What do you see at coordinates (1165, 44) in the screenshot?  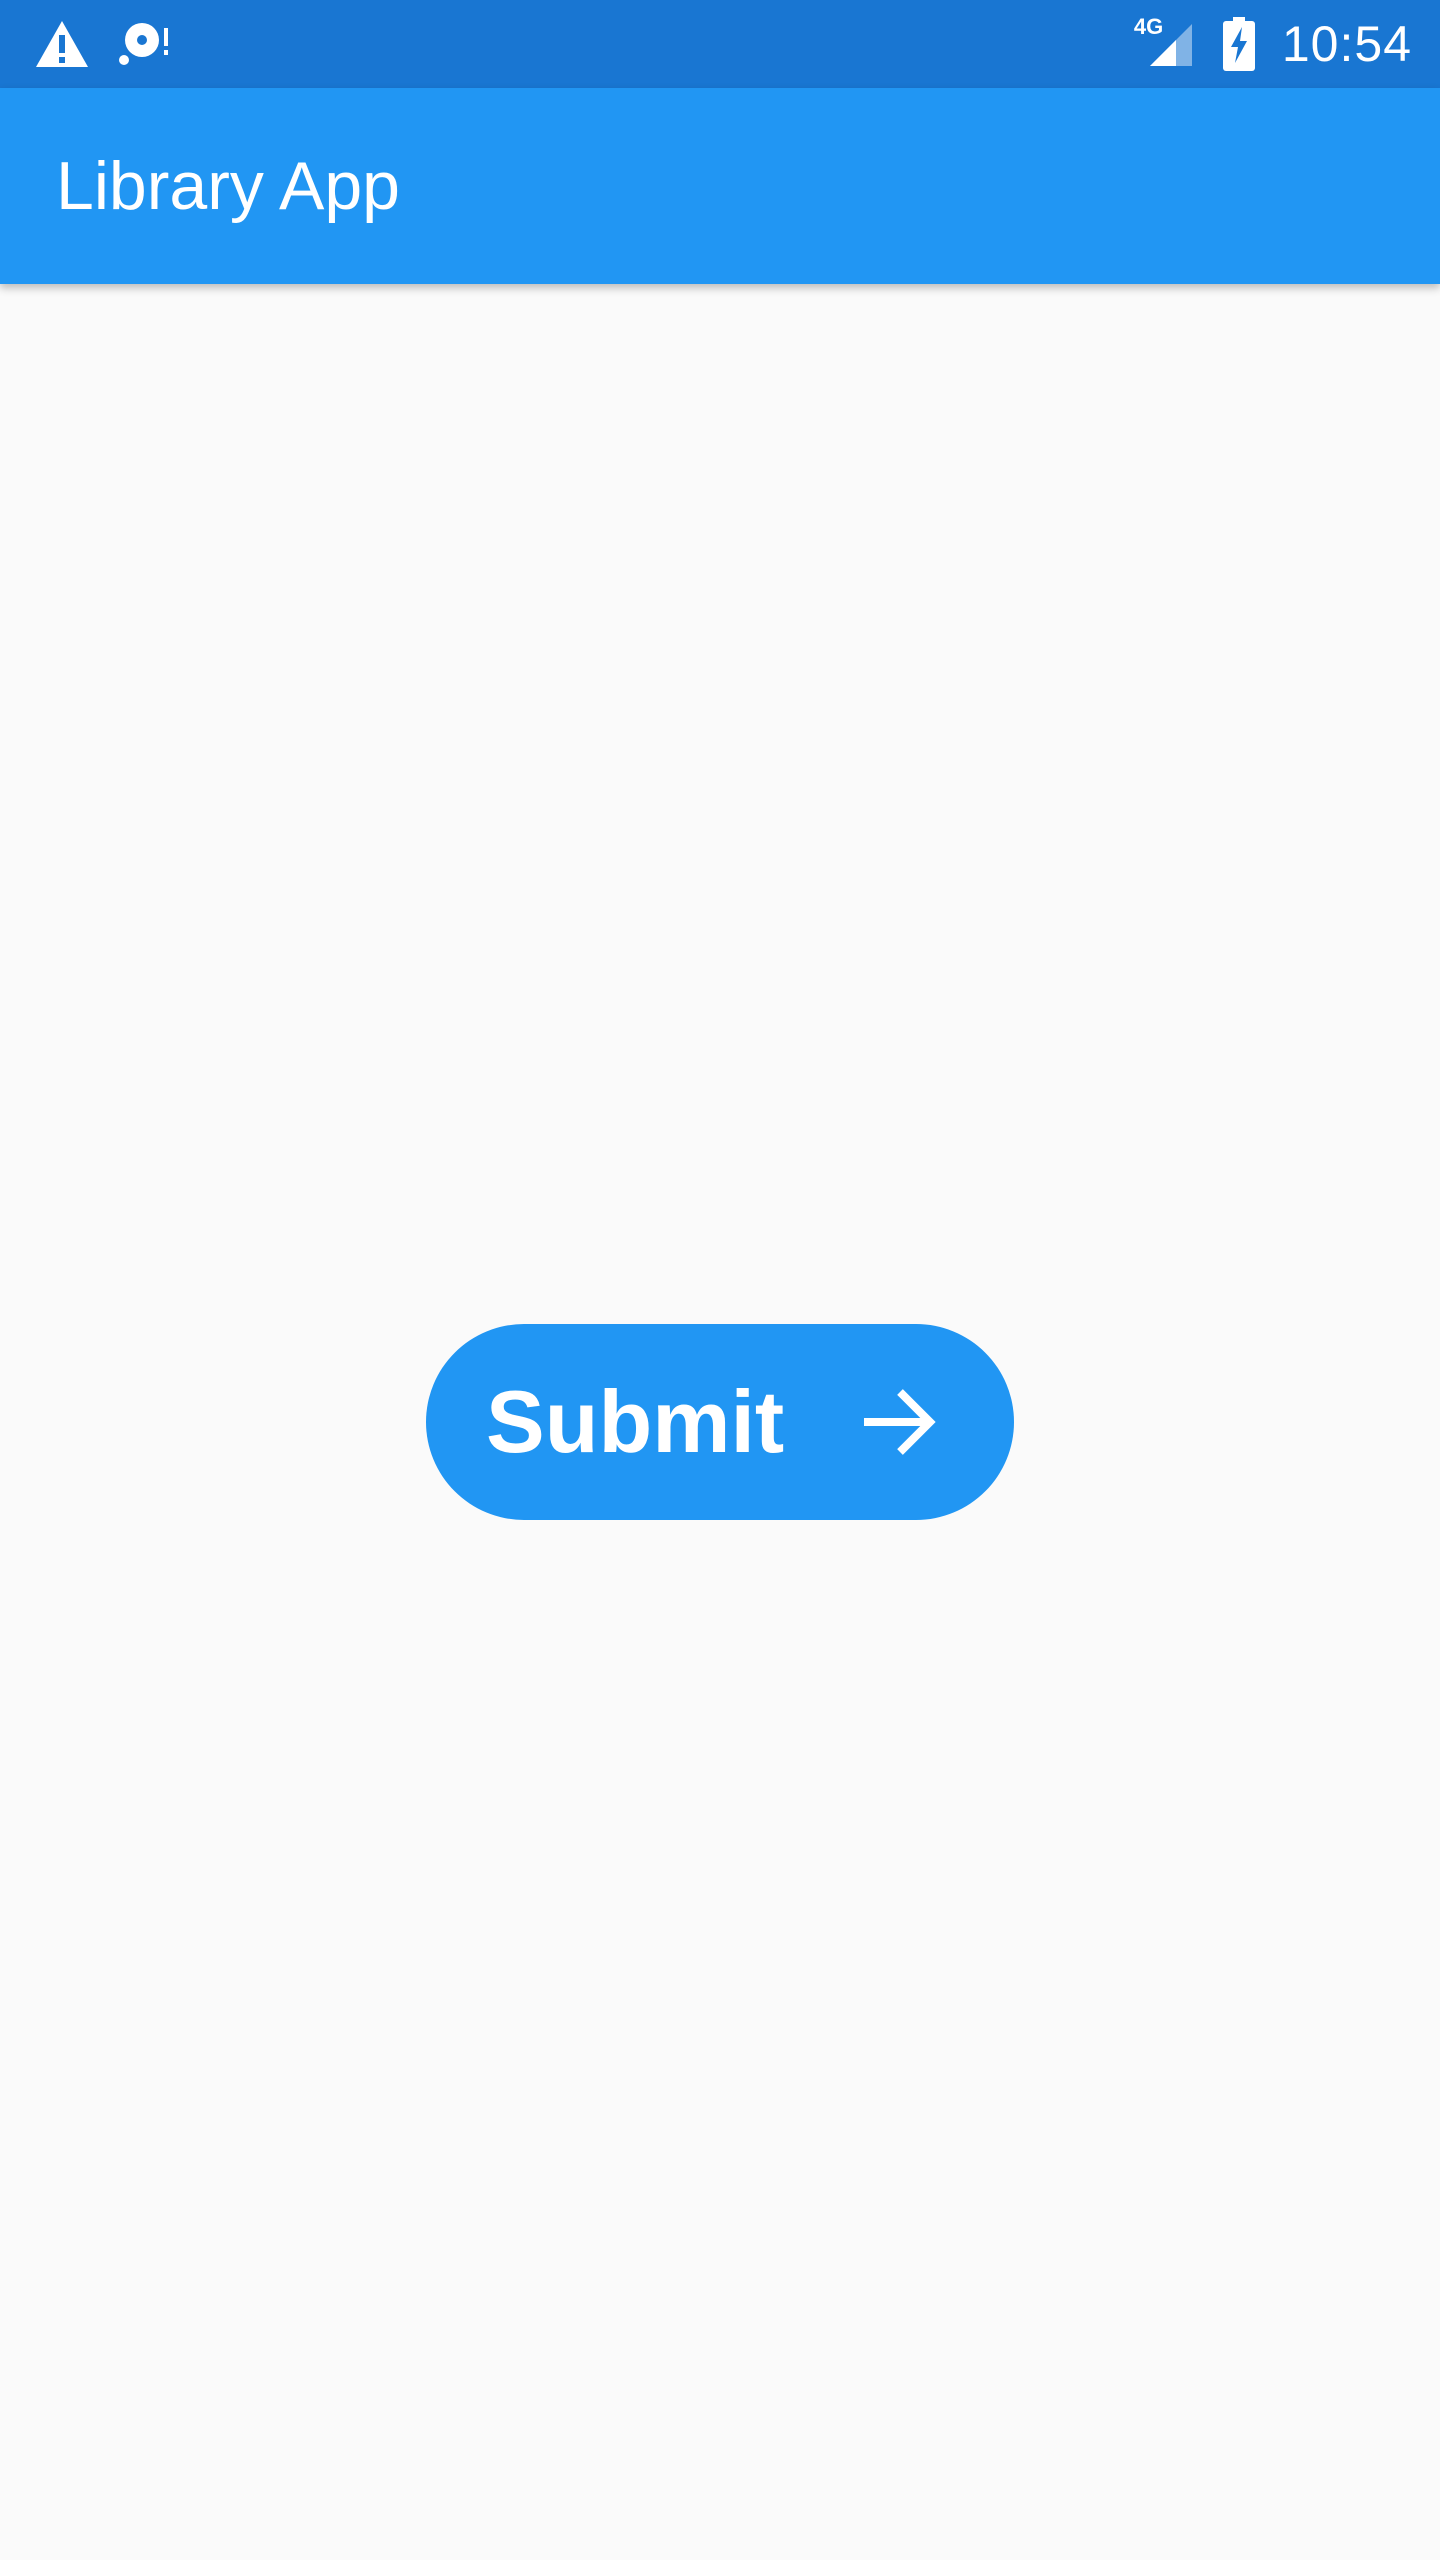 I see `signal-icon: 4G` at bounding box center [1165, 44].